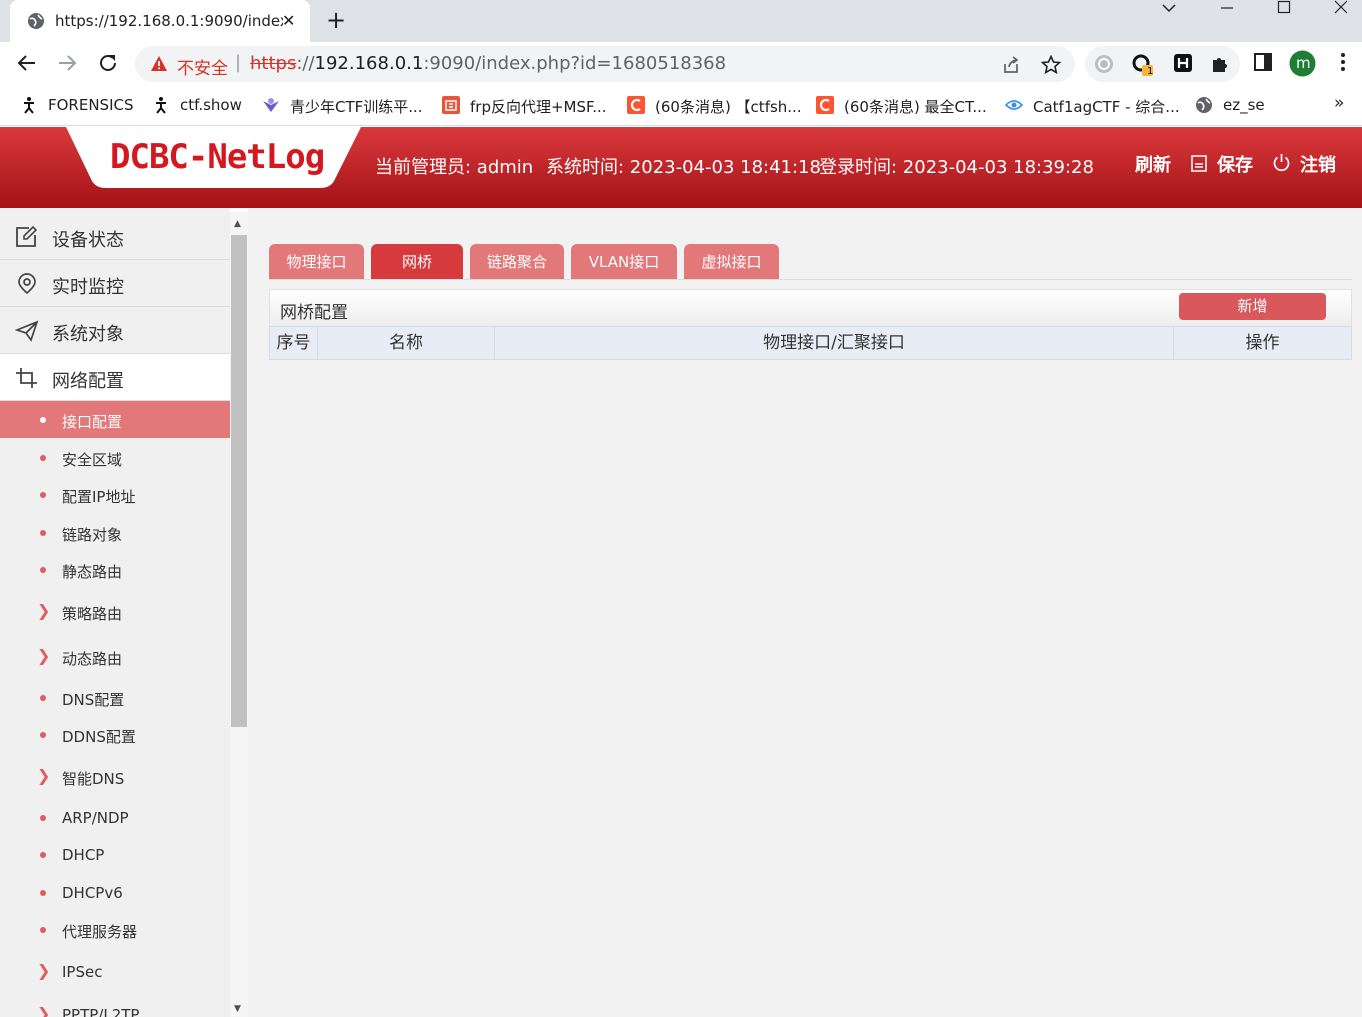  I want to click on new-tab-button: +, so click(336, 20).